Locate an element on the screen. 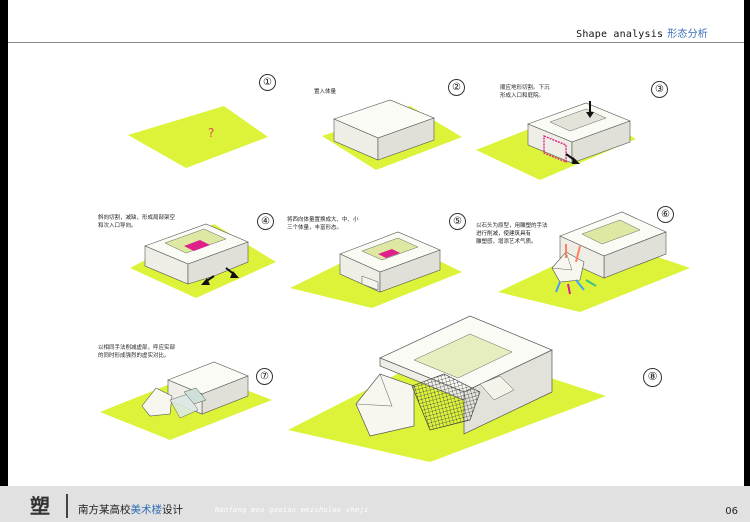 Image resolution: width=750 pixels, height=522 pixels. step-number-6: ⑥ is located at coordinates (665, 214).